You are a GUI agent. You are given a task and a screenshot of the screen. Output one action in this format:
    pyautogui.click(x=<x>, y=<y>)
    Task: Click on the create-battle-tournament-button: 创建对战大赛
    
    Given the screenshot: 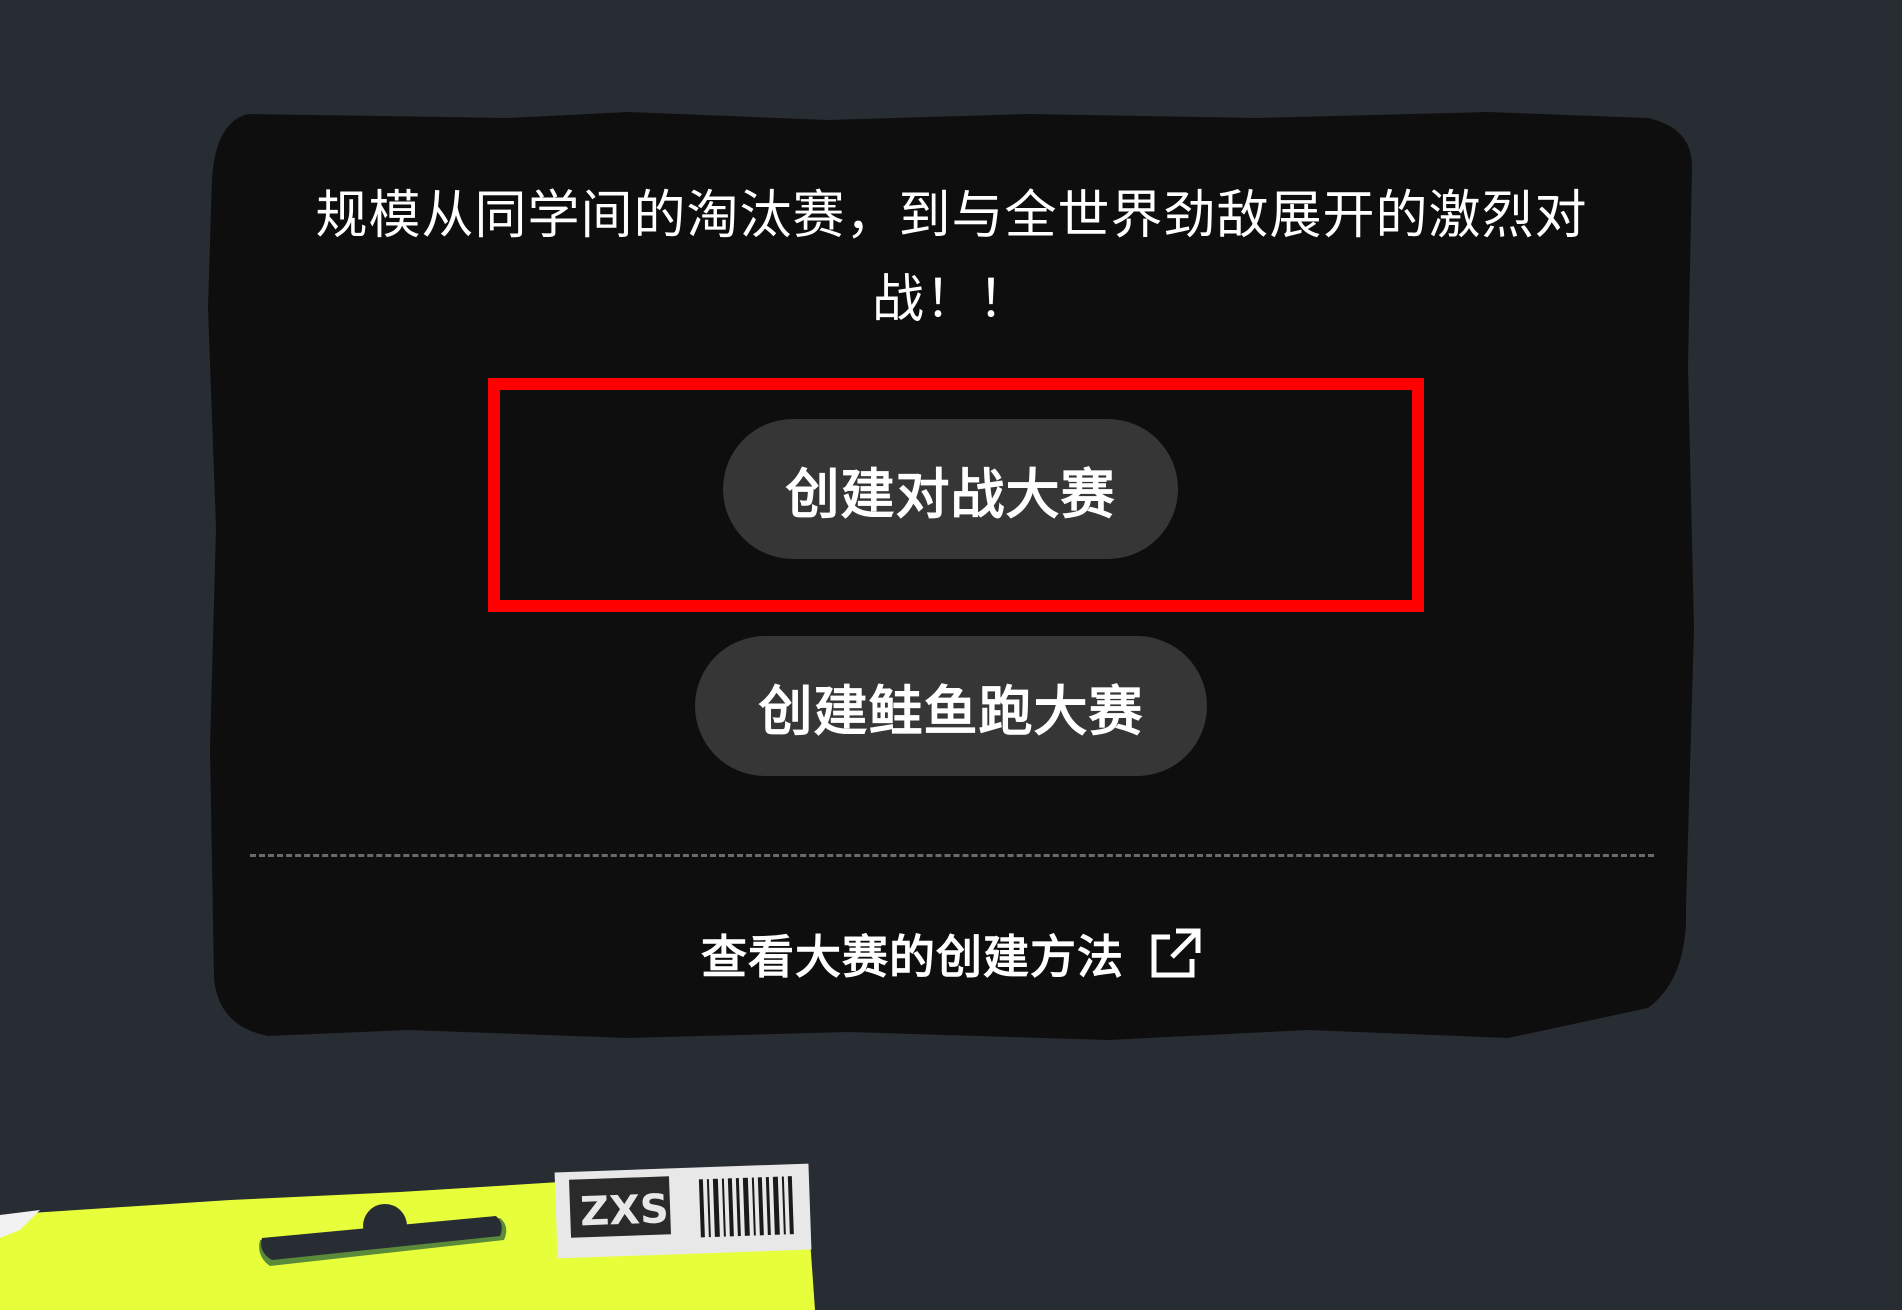 What is the action you would take?
    pyautogui.click(x=950, y=489)
    